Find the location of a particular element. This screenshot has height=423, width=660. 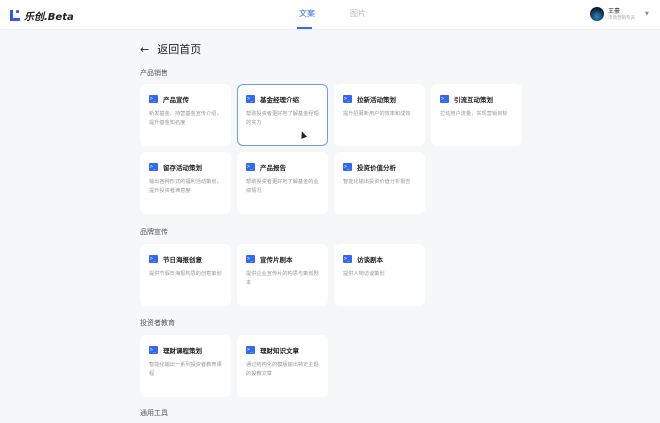

user-menu: 王豪 市场营销专员 ▼ is located at coordinates (619, 13).